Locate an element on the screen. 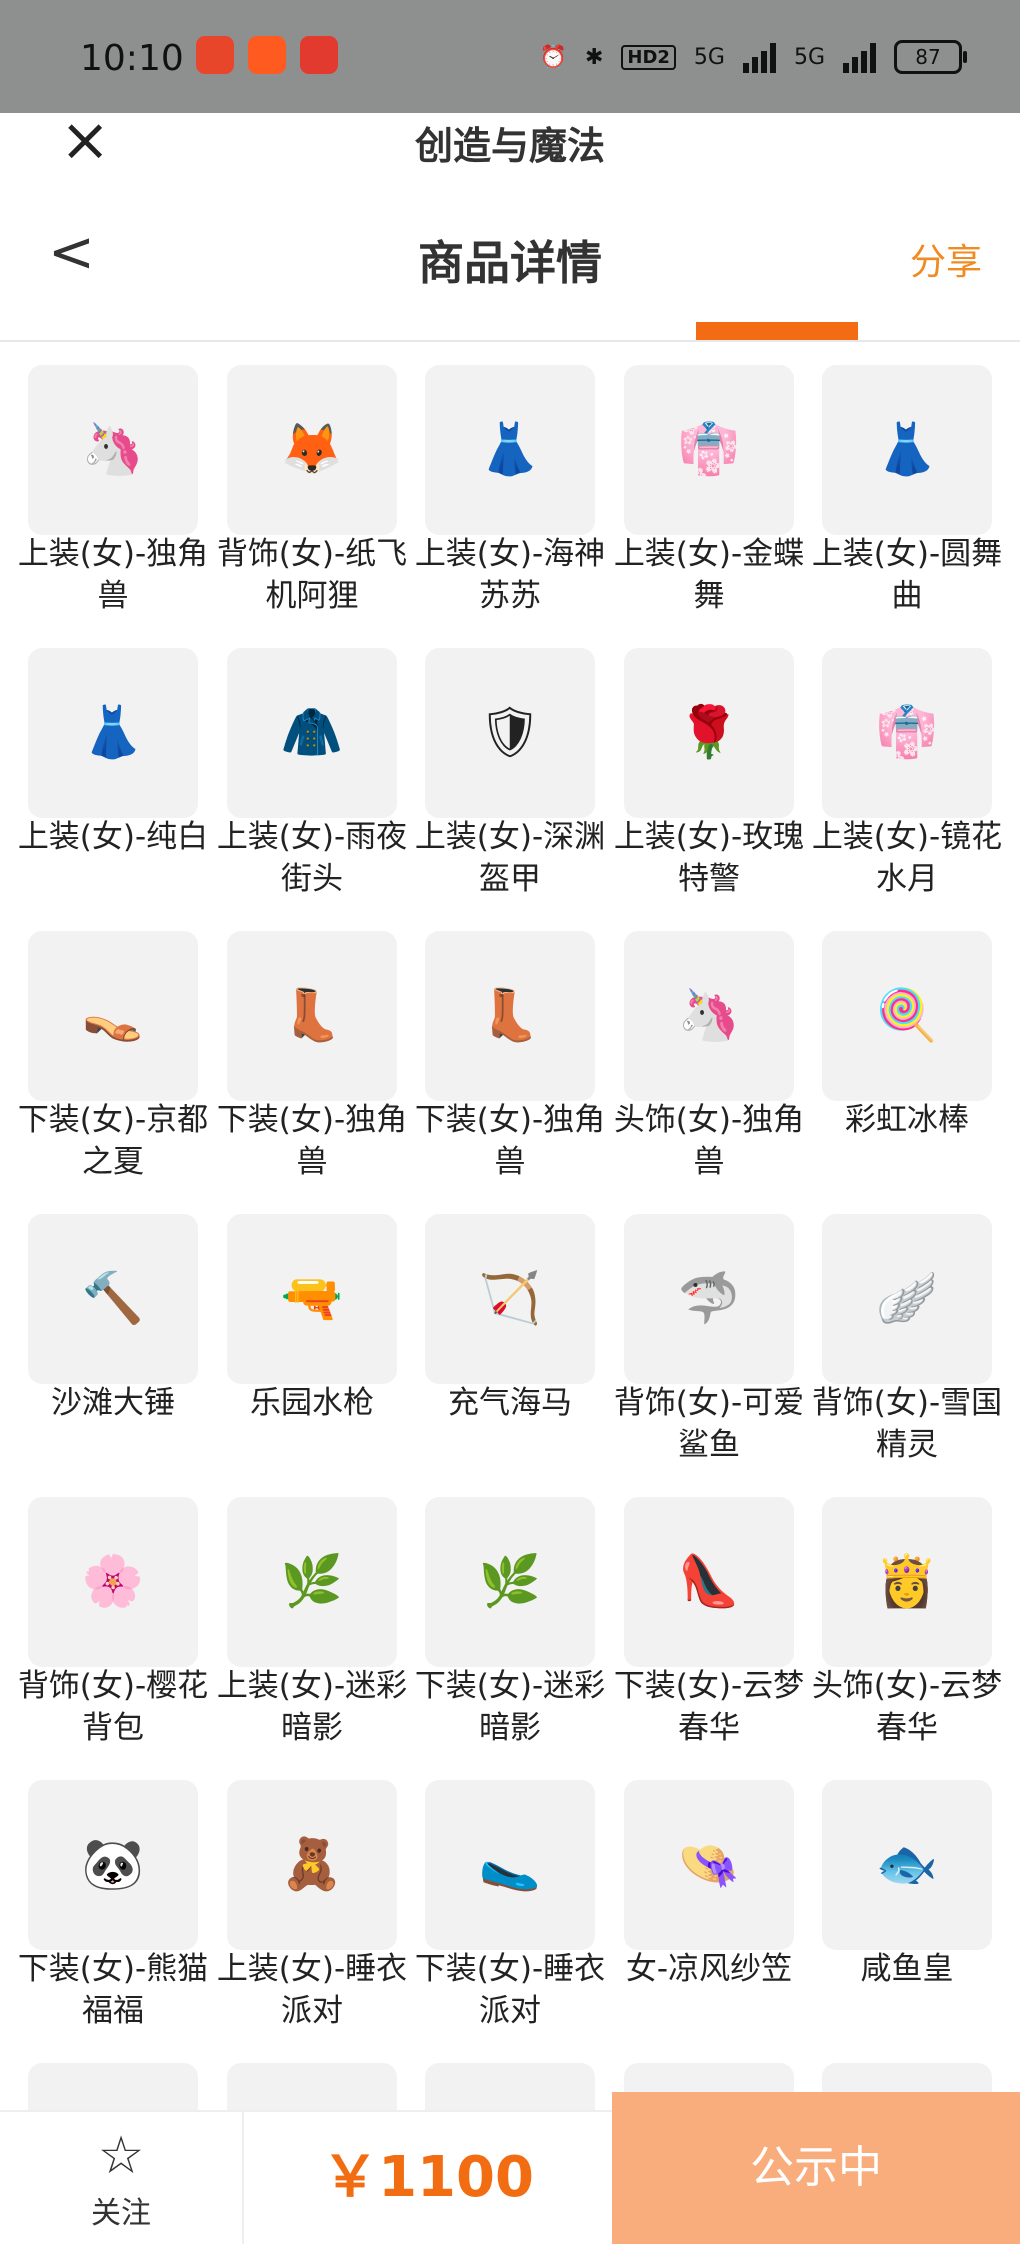 The image size is (1020, 2244). item-thumbnail: 🌿 is located at coordinates (510, 1582).